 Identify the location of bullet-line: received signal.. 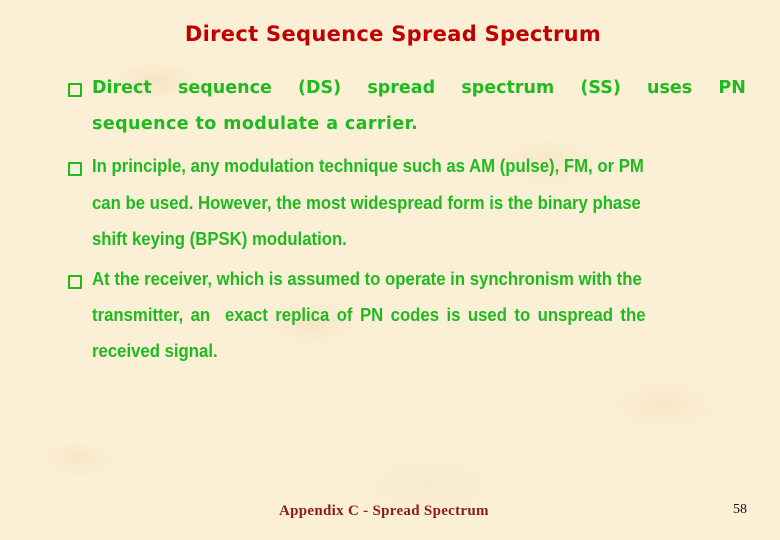
(155, 351).